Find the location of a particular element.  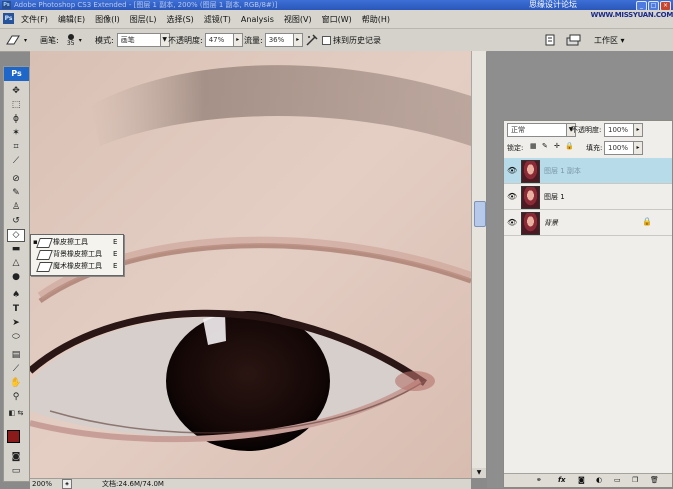

background-eraser-icon is located at coordinates (44, 255).